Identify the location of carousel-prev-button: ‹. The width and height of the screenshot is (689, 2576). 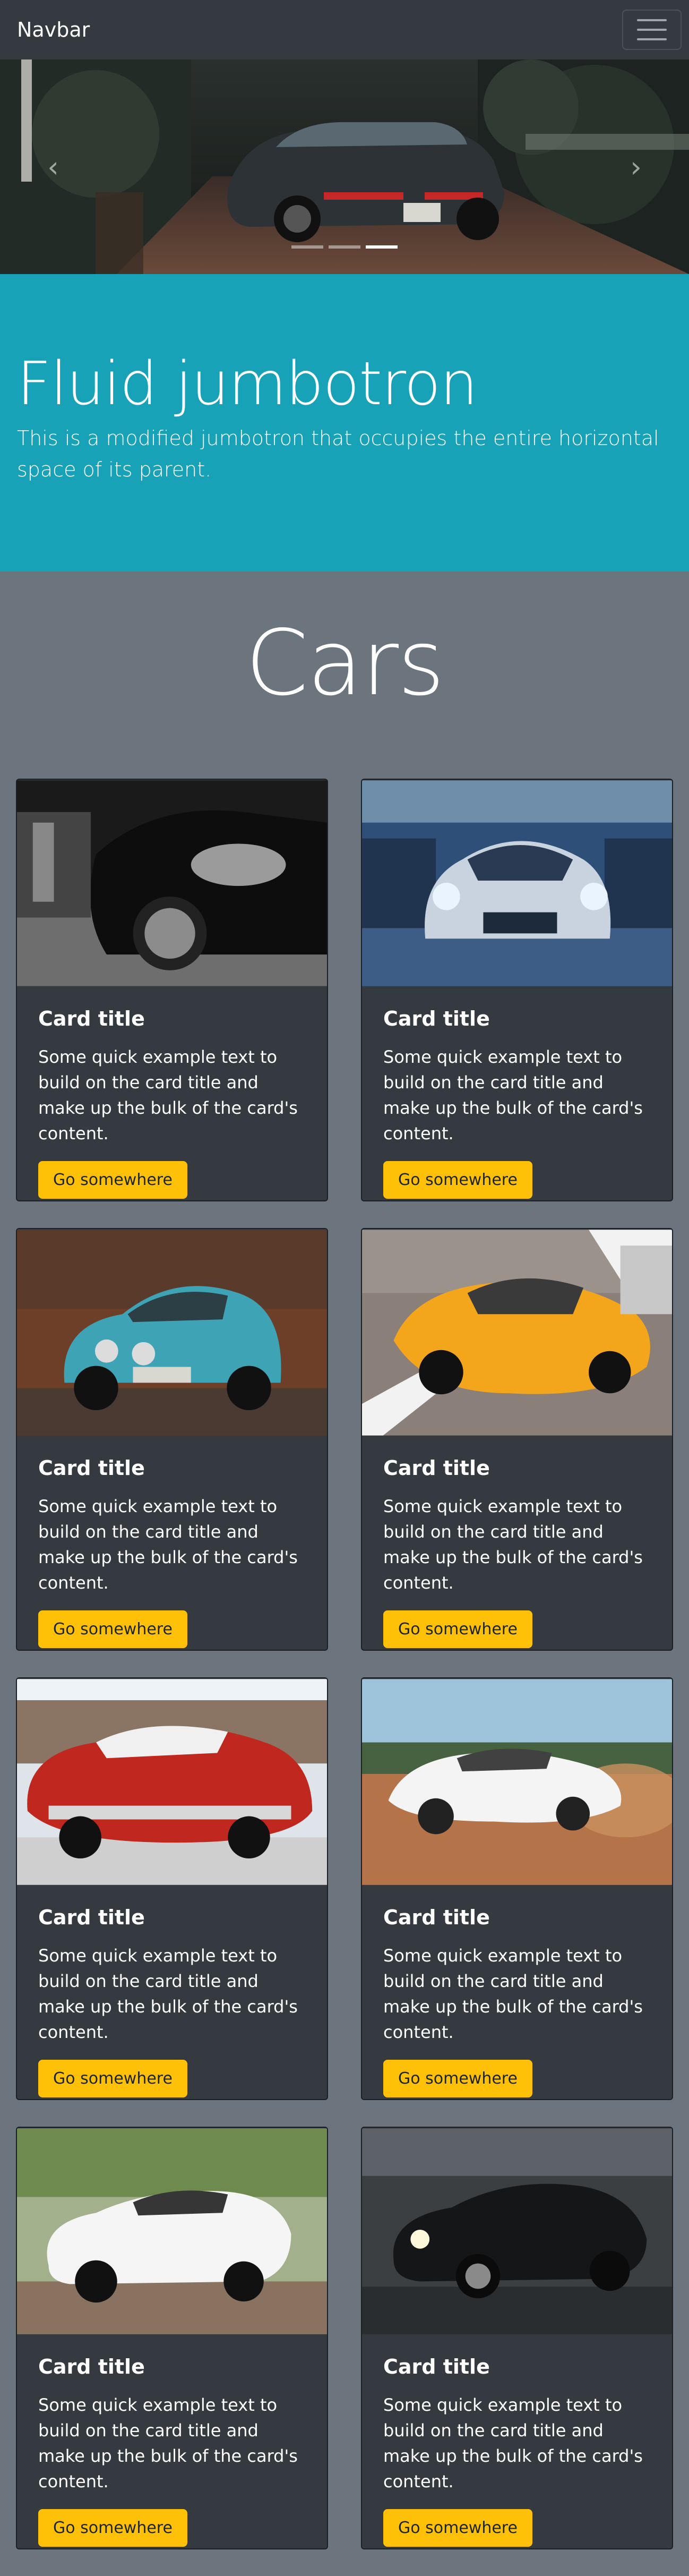
(53, 167).